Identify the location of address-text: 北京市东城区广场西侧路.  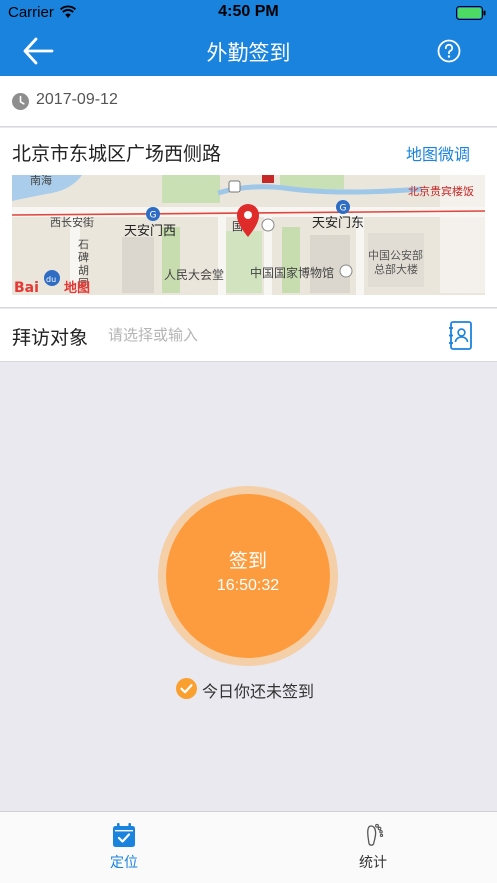
(117, 154).